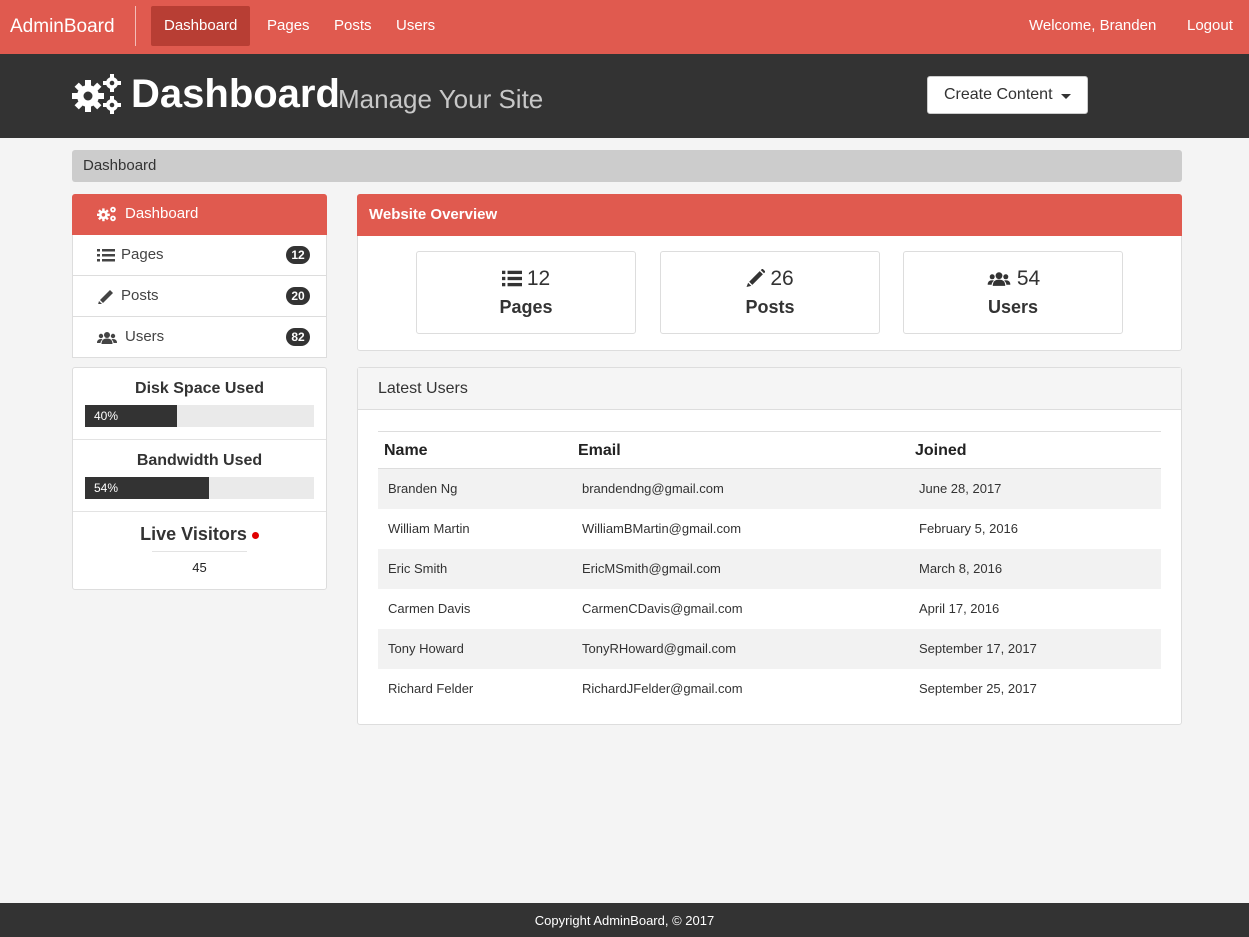  What do you see at coordinates (135, 26) in the screenshot?
I see `brand-divider` at bounding box center [135, 26].